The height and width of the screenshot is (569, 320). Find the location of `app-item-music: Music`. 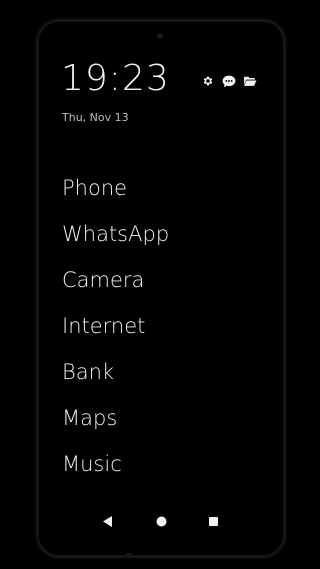

app-item-music: Music is located at coordinates (115, 471).